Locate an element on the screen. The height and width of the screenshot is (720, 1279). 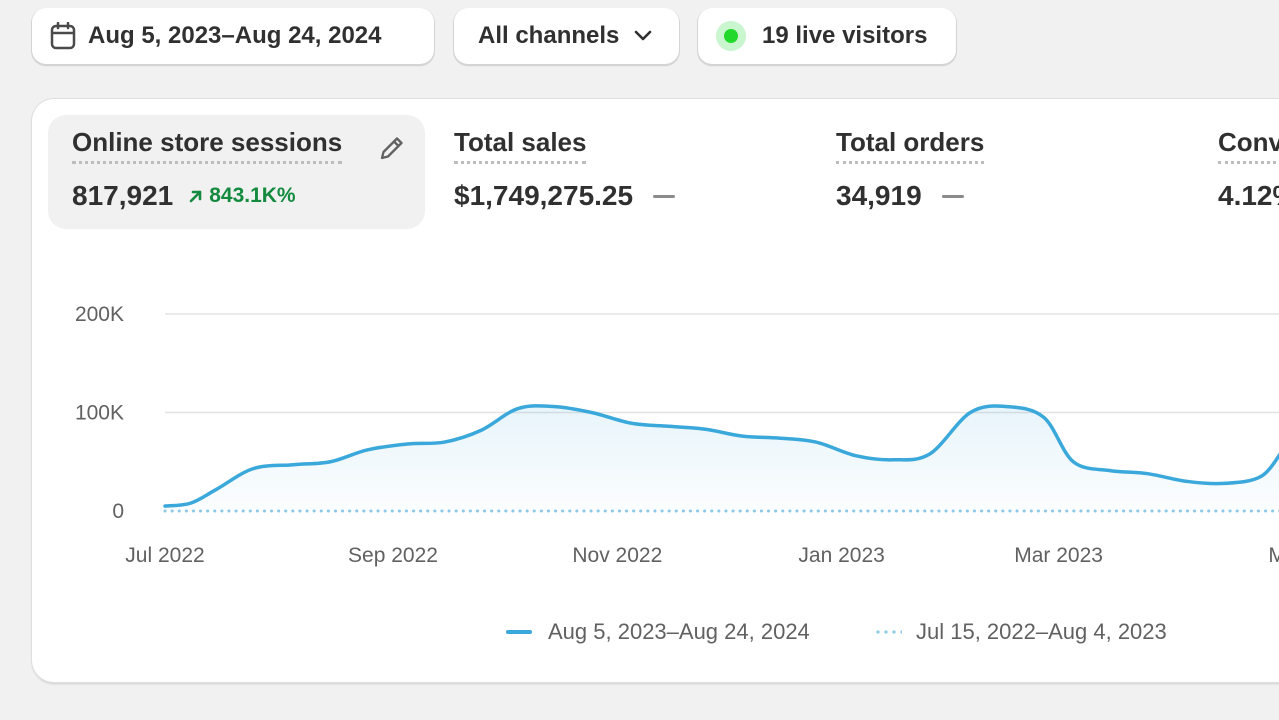
metric-label: Total orders is located at coordinates (910, 145).